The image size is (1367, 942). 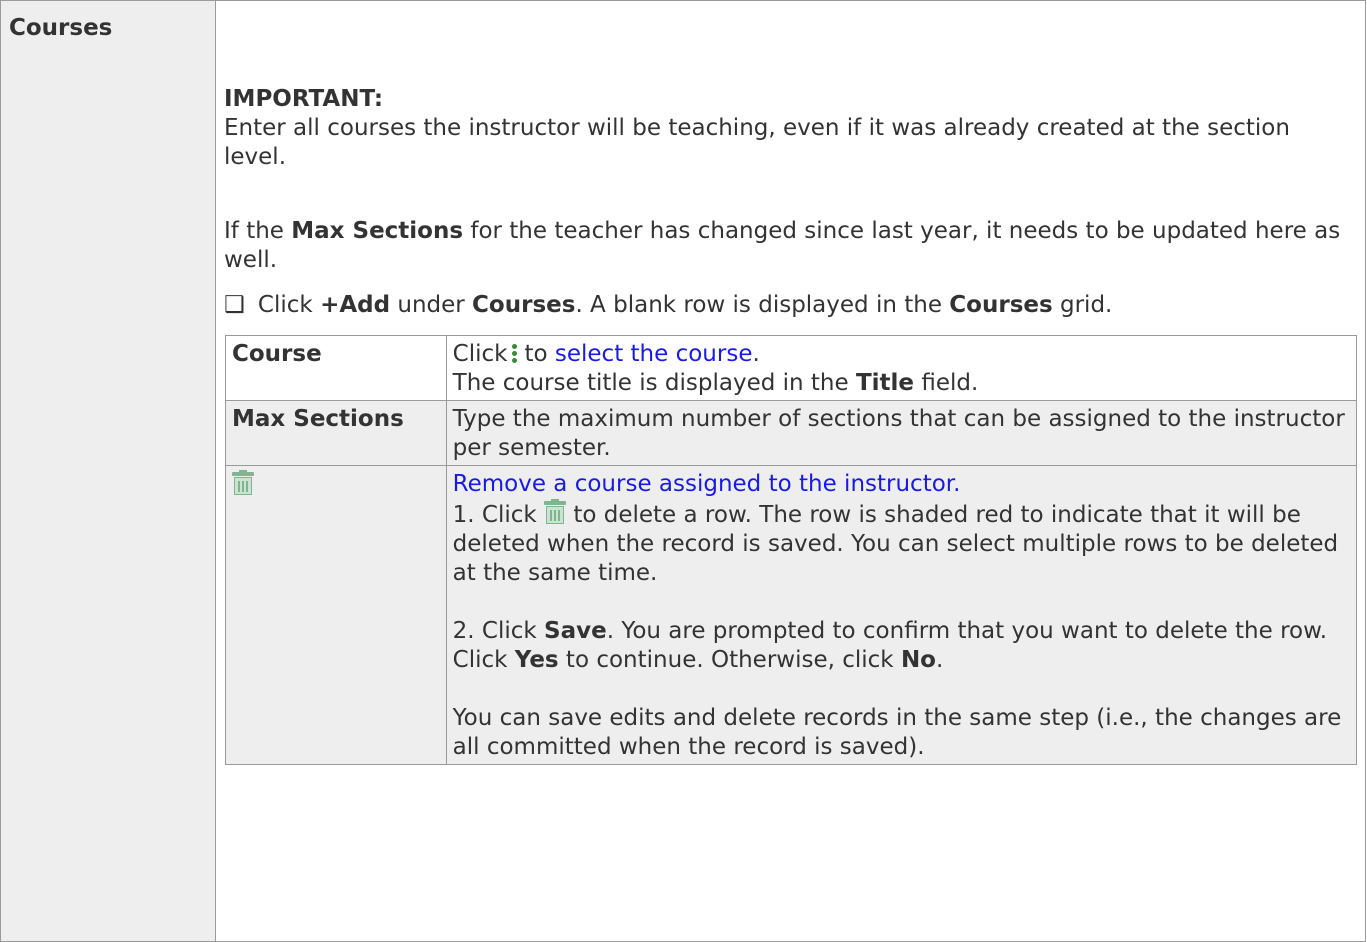 I want to click on important-heading: IMPORTANT:, so click(x=304, y=99).